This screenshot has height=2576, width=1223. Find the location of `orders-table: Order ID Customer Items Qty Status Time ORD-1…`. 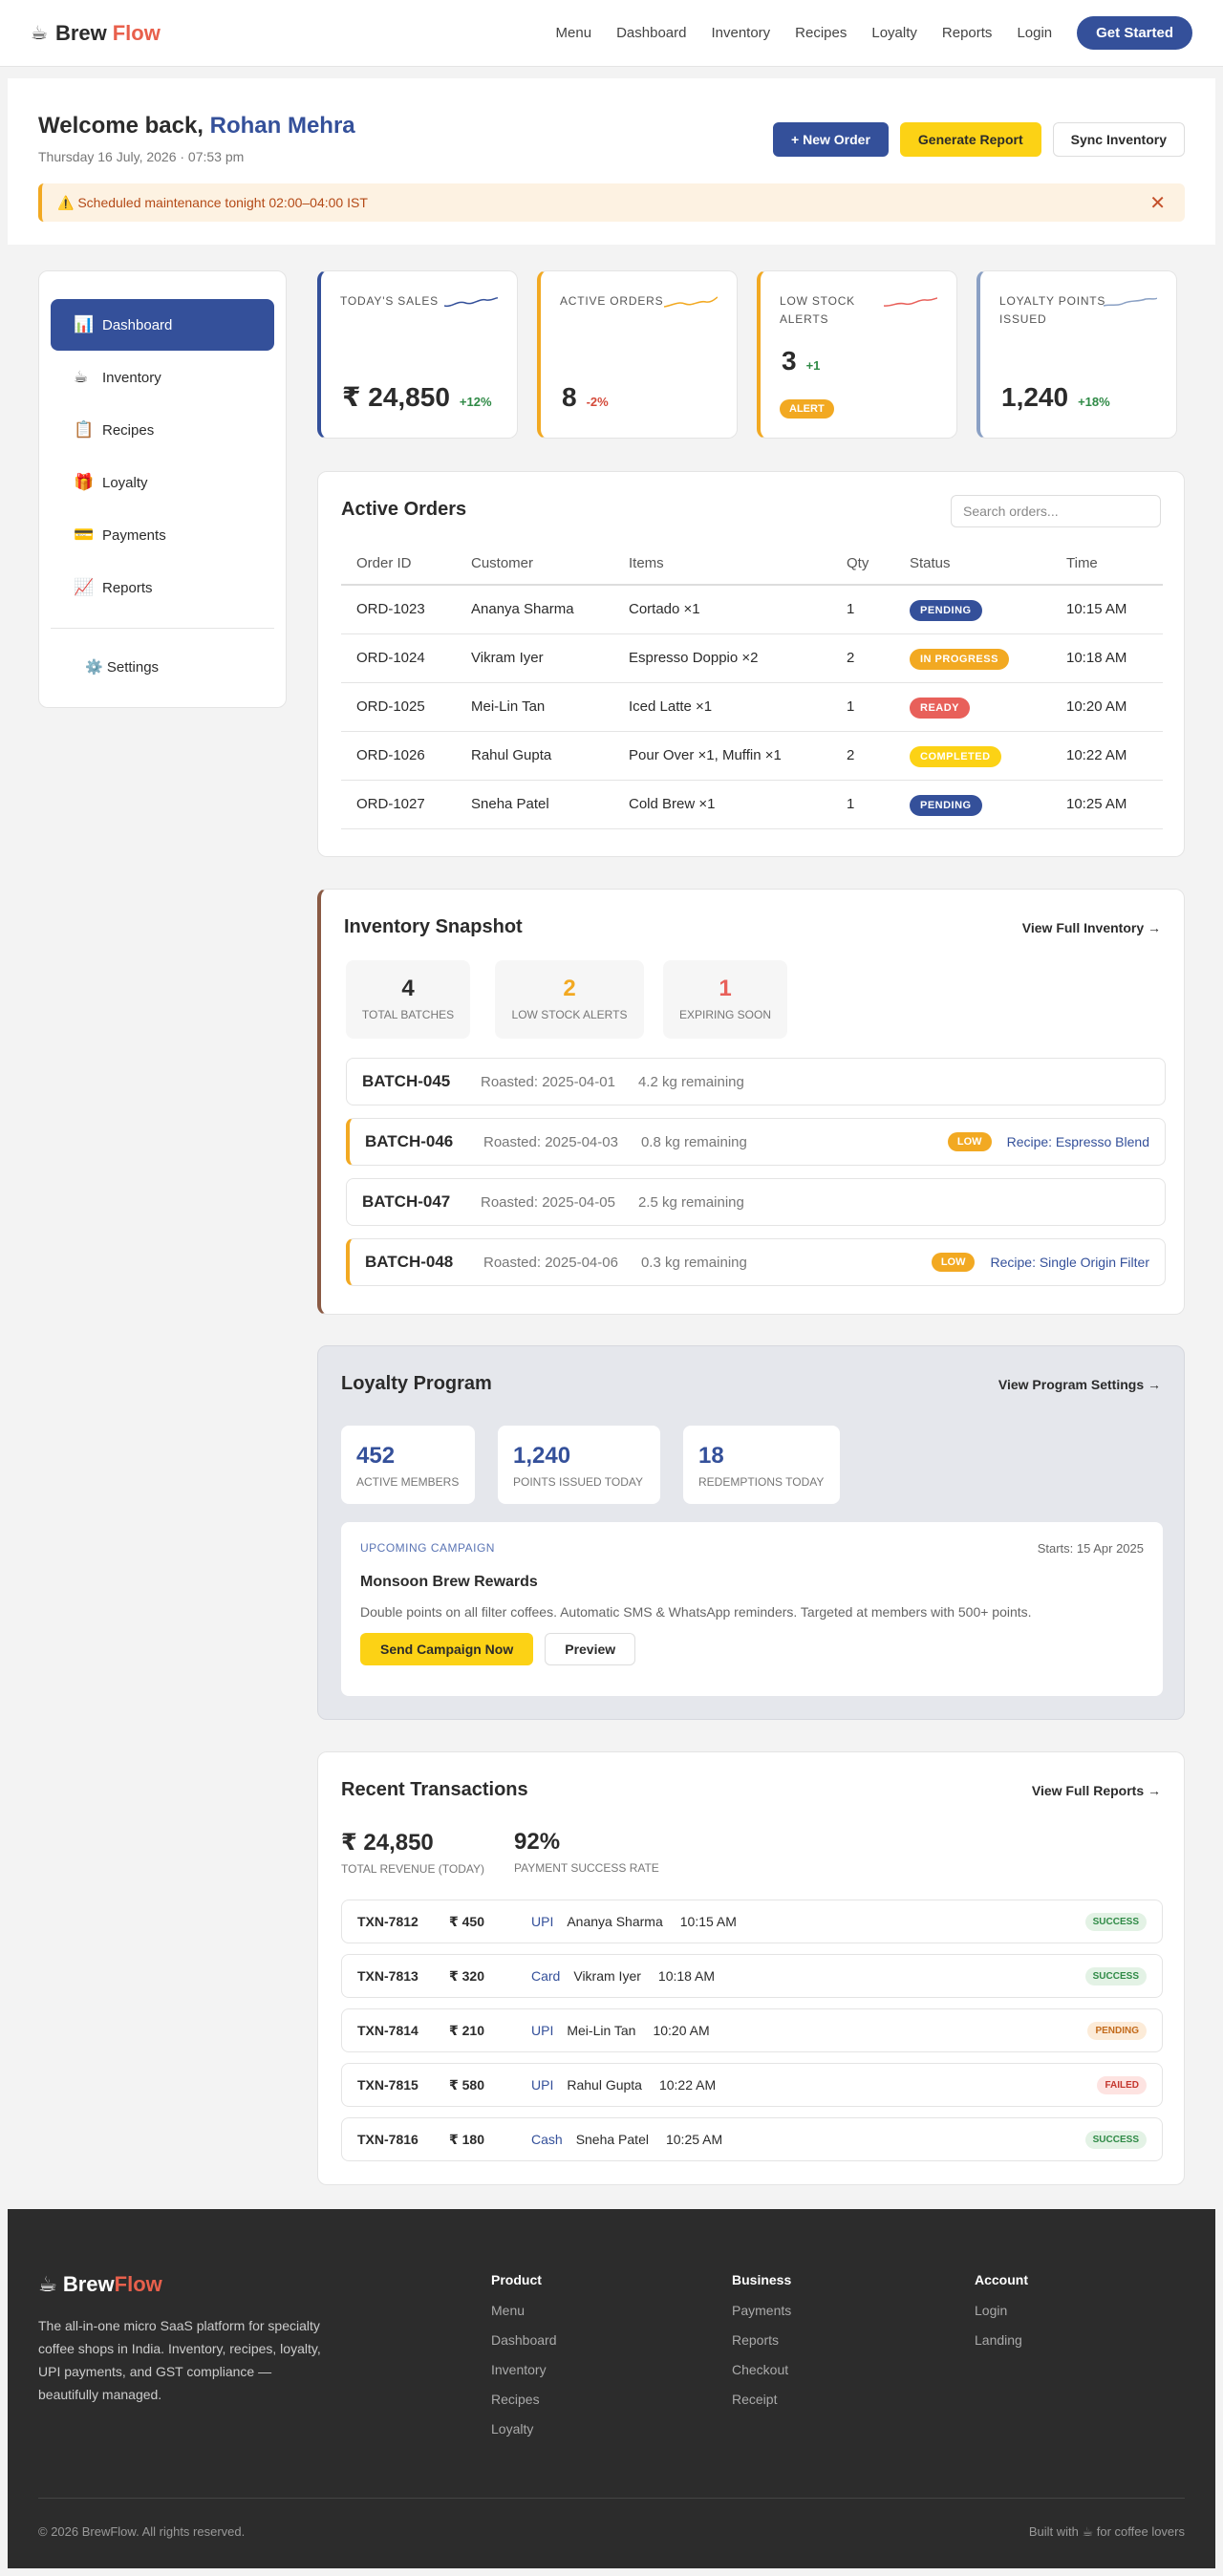

orders-table: Order ID Customer Items Qty Status Time ORD-1… is located at coordinates (752, 686).